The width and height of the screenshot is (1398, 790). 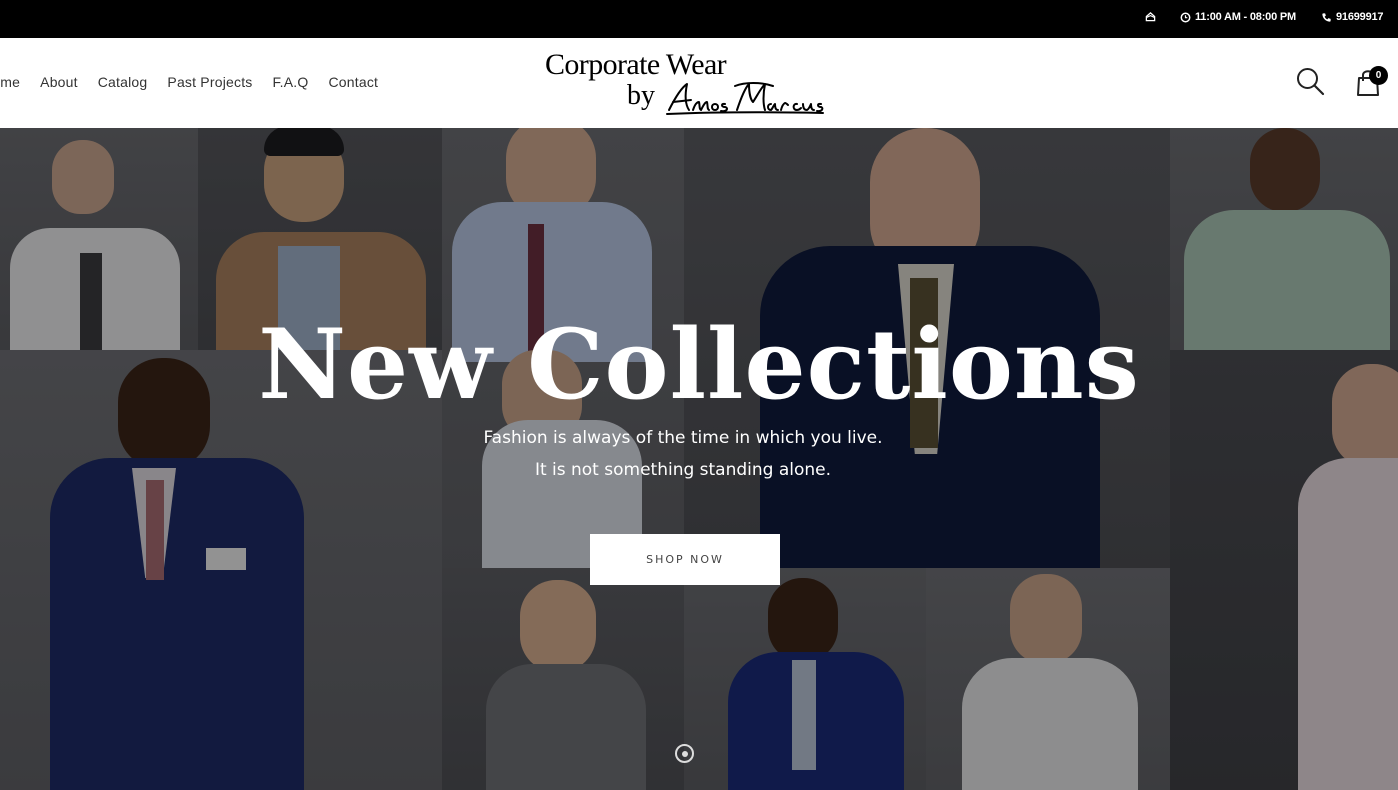 I want to click on brand-logo: Corporate Wear by, so click(x=690, y=83).